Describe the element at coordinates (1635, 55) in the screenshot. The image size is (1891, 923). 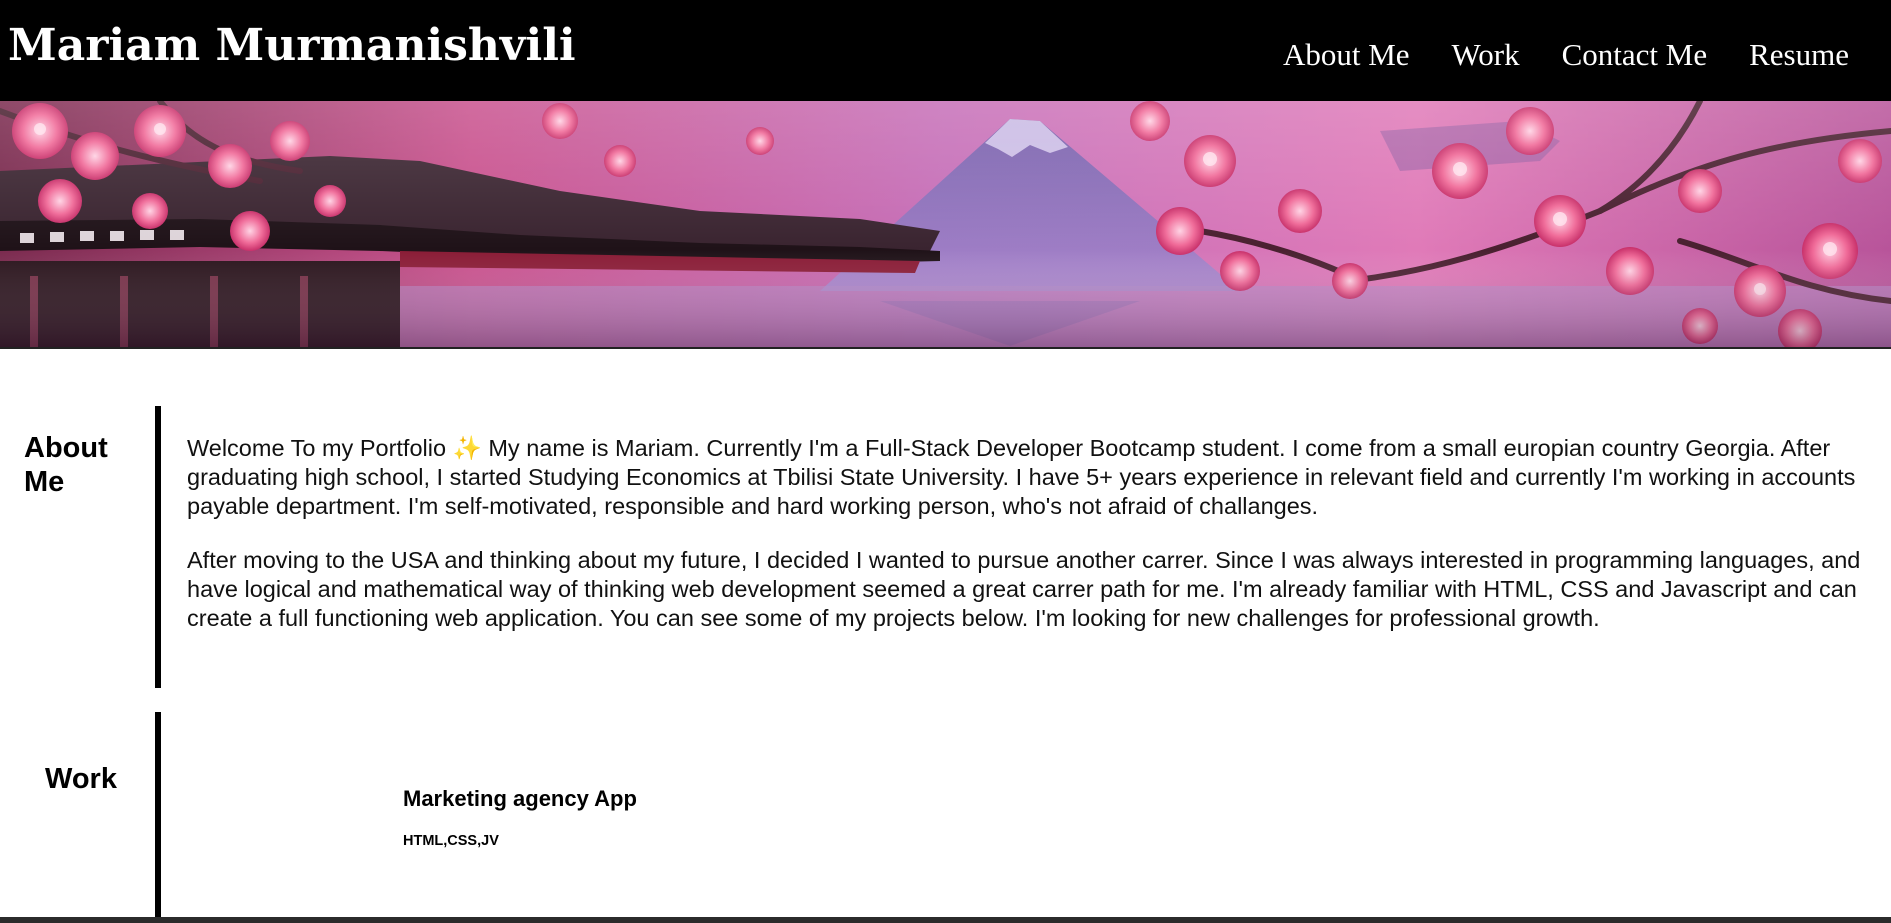
I see `nav-contact-me: Contact Me` at that location.